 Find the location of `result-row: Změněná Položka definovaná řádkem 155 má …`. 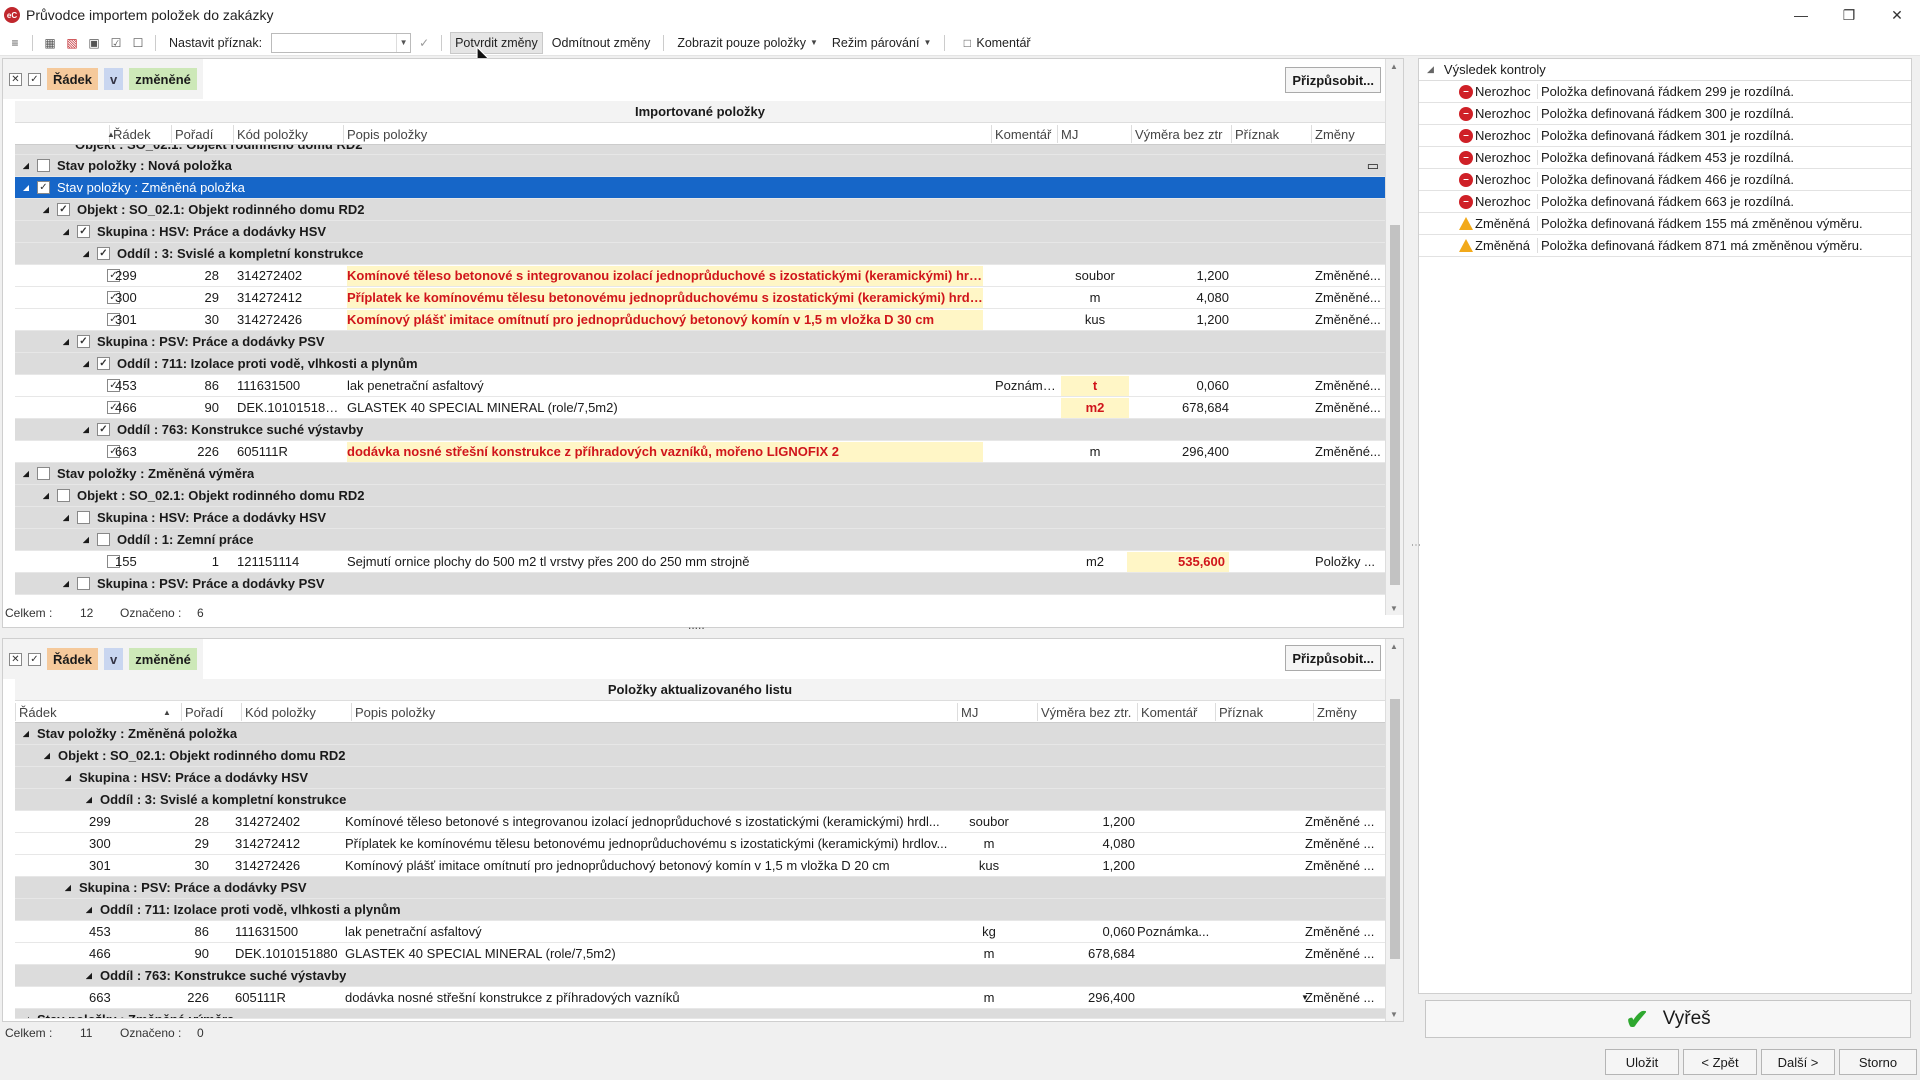

result-row: Změněná Položka definovaná řádkem 155 má … is located at coordinates (1665, 224).